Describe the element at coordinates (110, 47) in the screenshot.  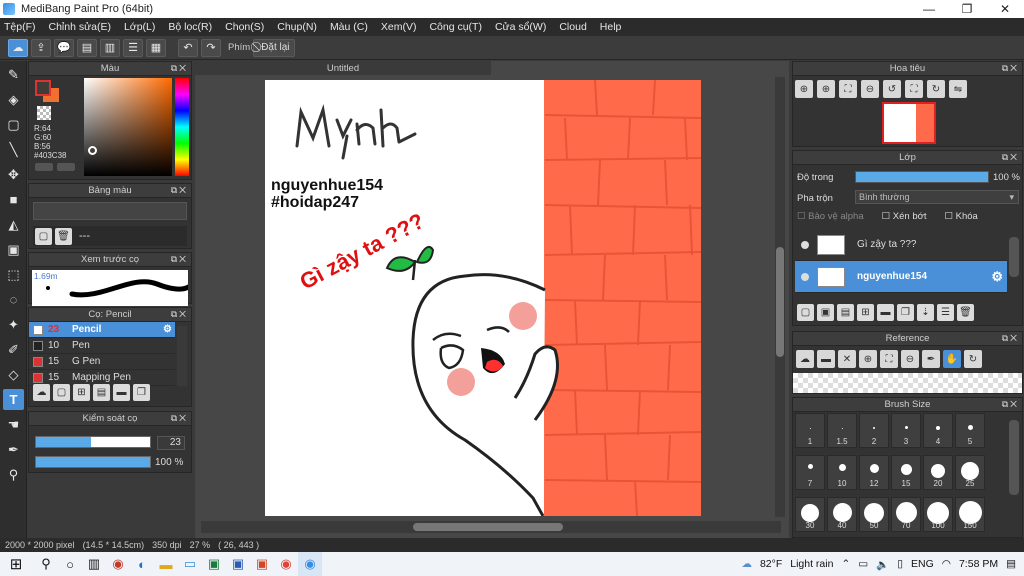
I see `page-icon: ▥` at that location.